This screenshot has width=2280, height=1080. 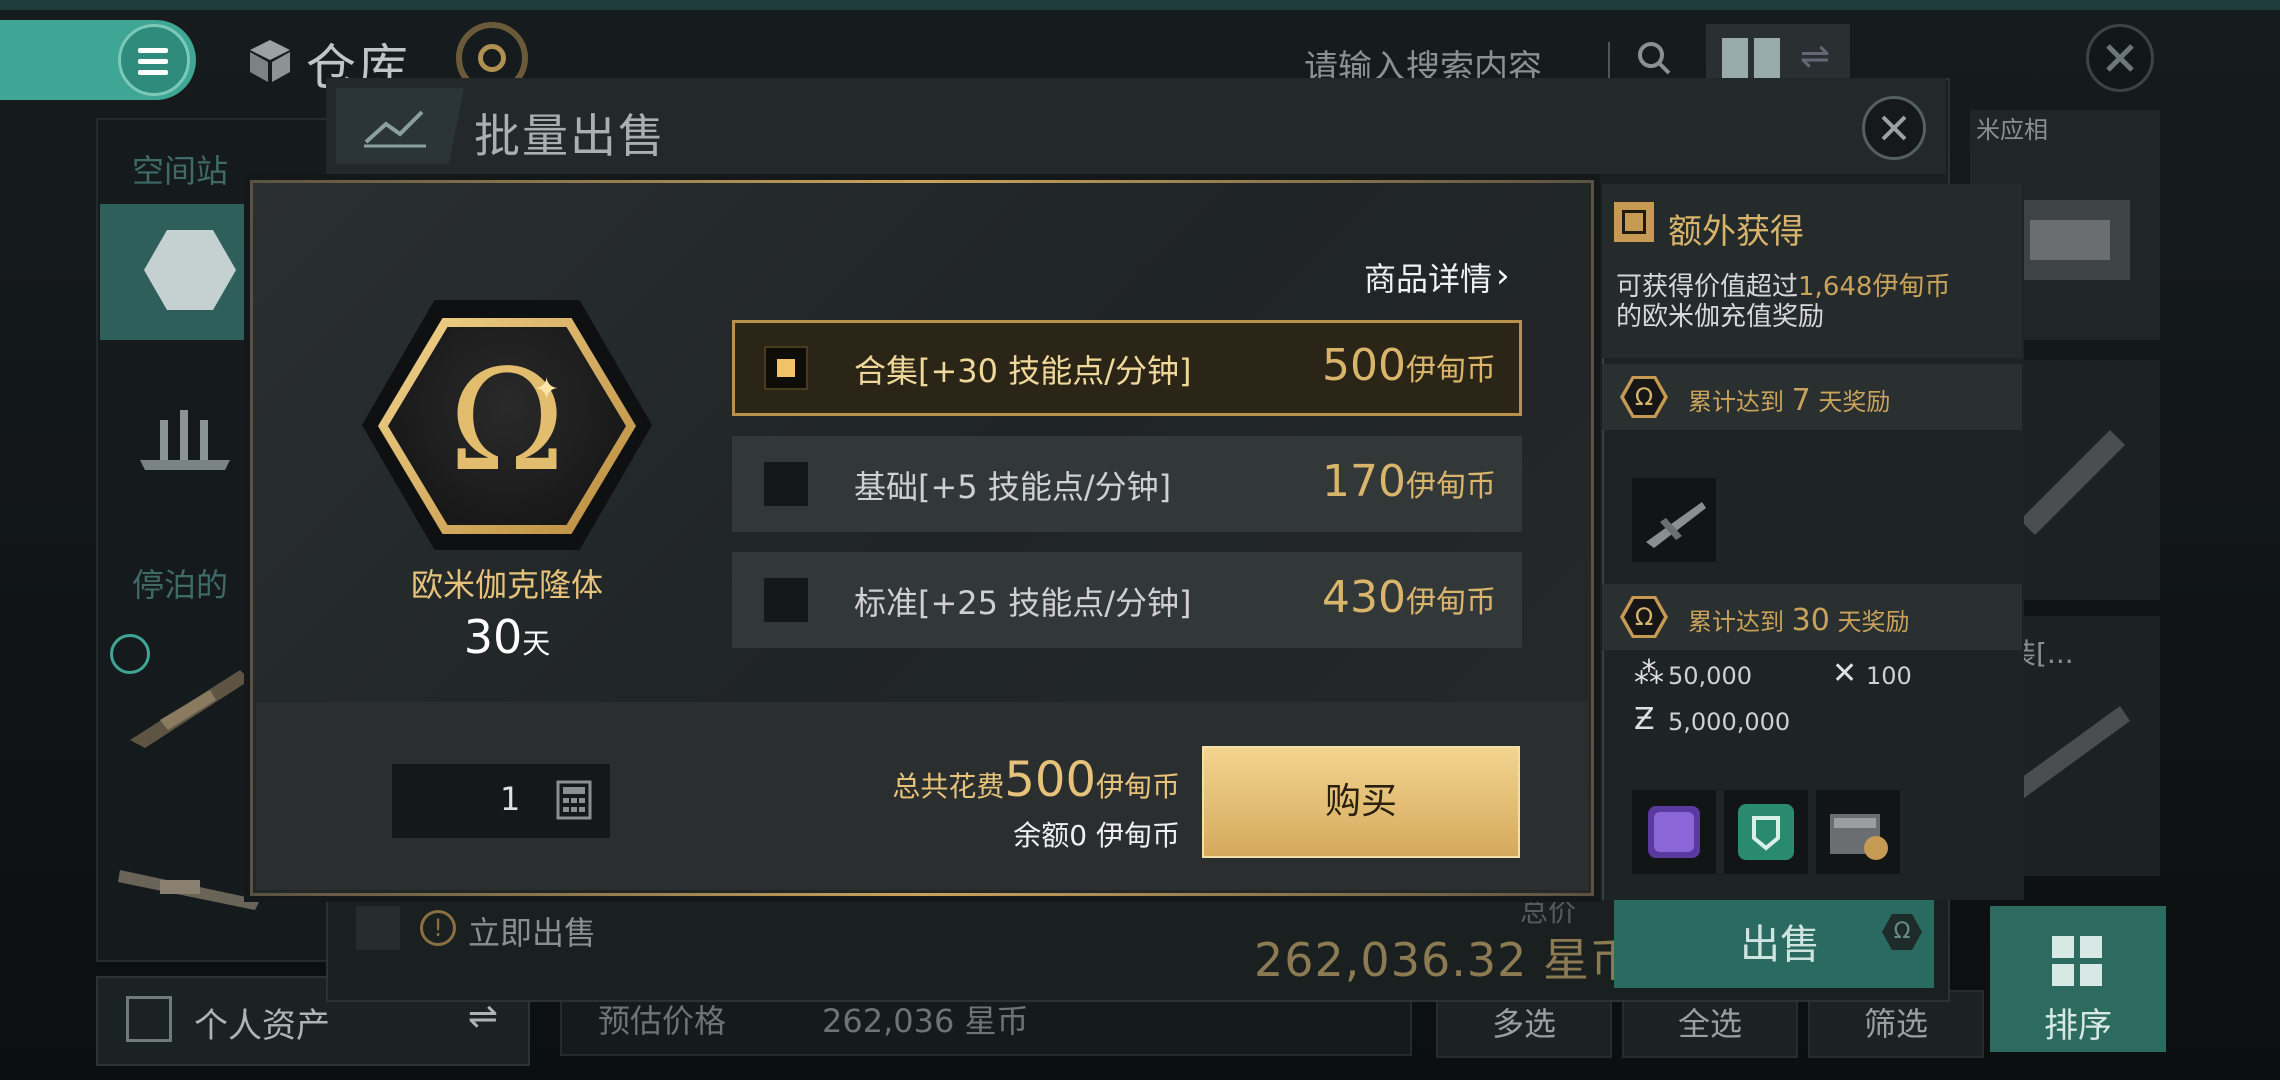 I want to click on buy-button: 购买, so click(x=1361, y=802).